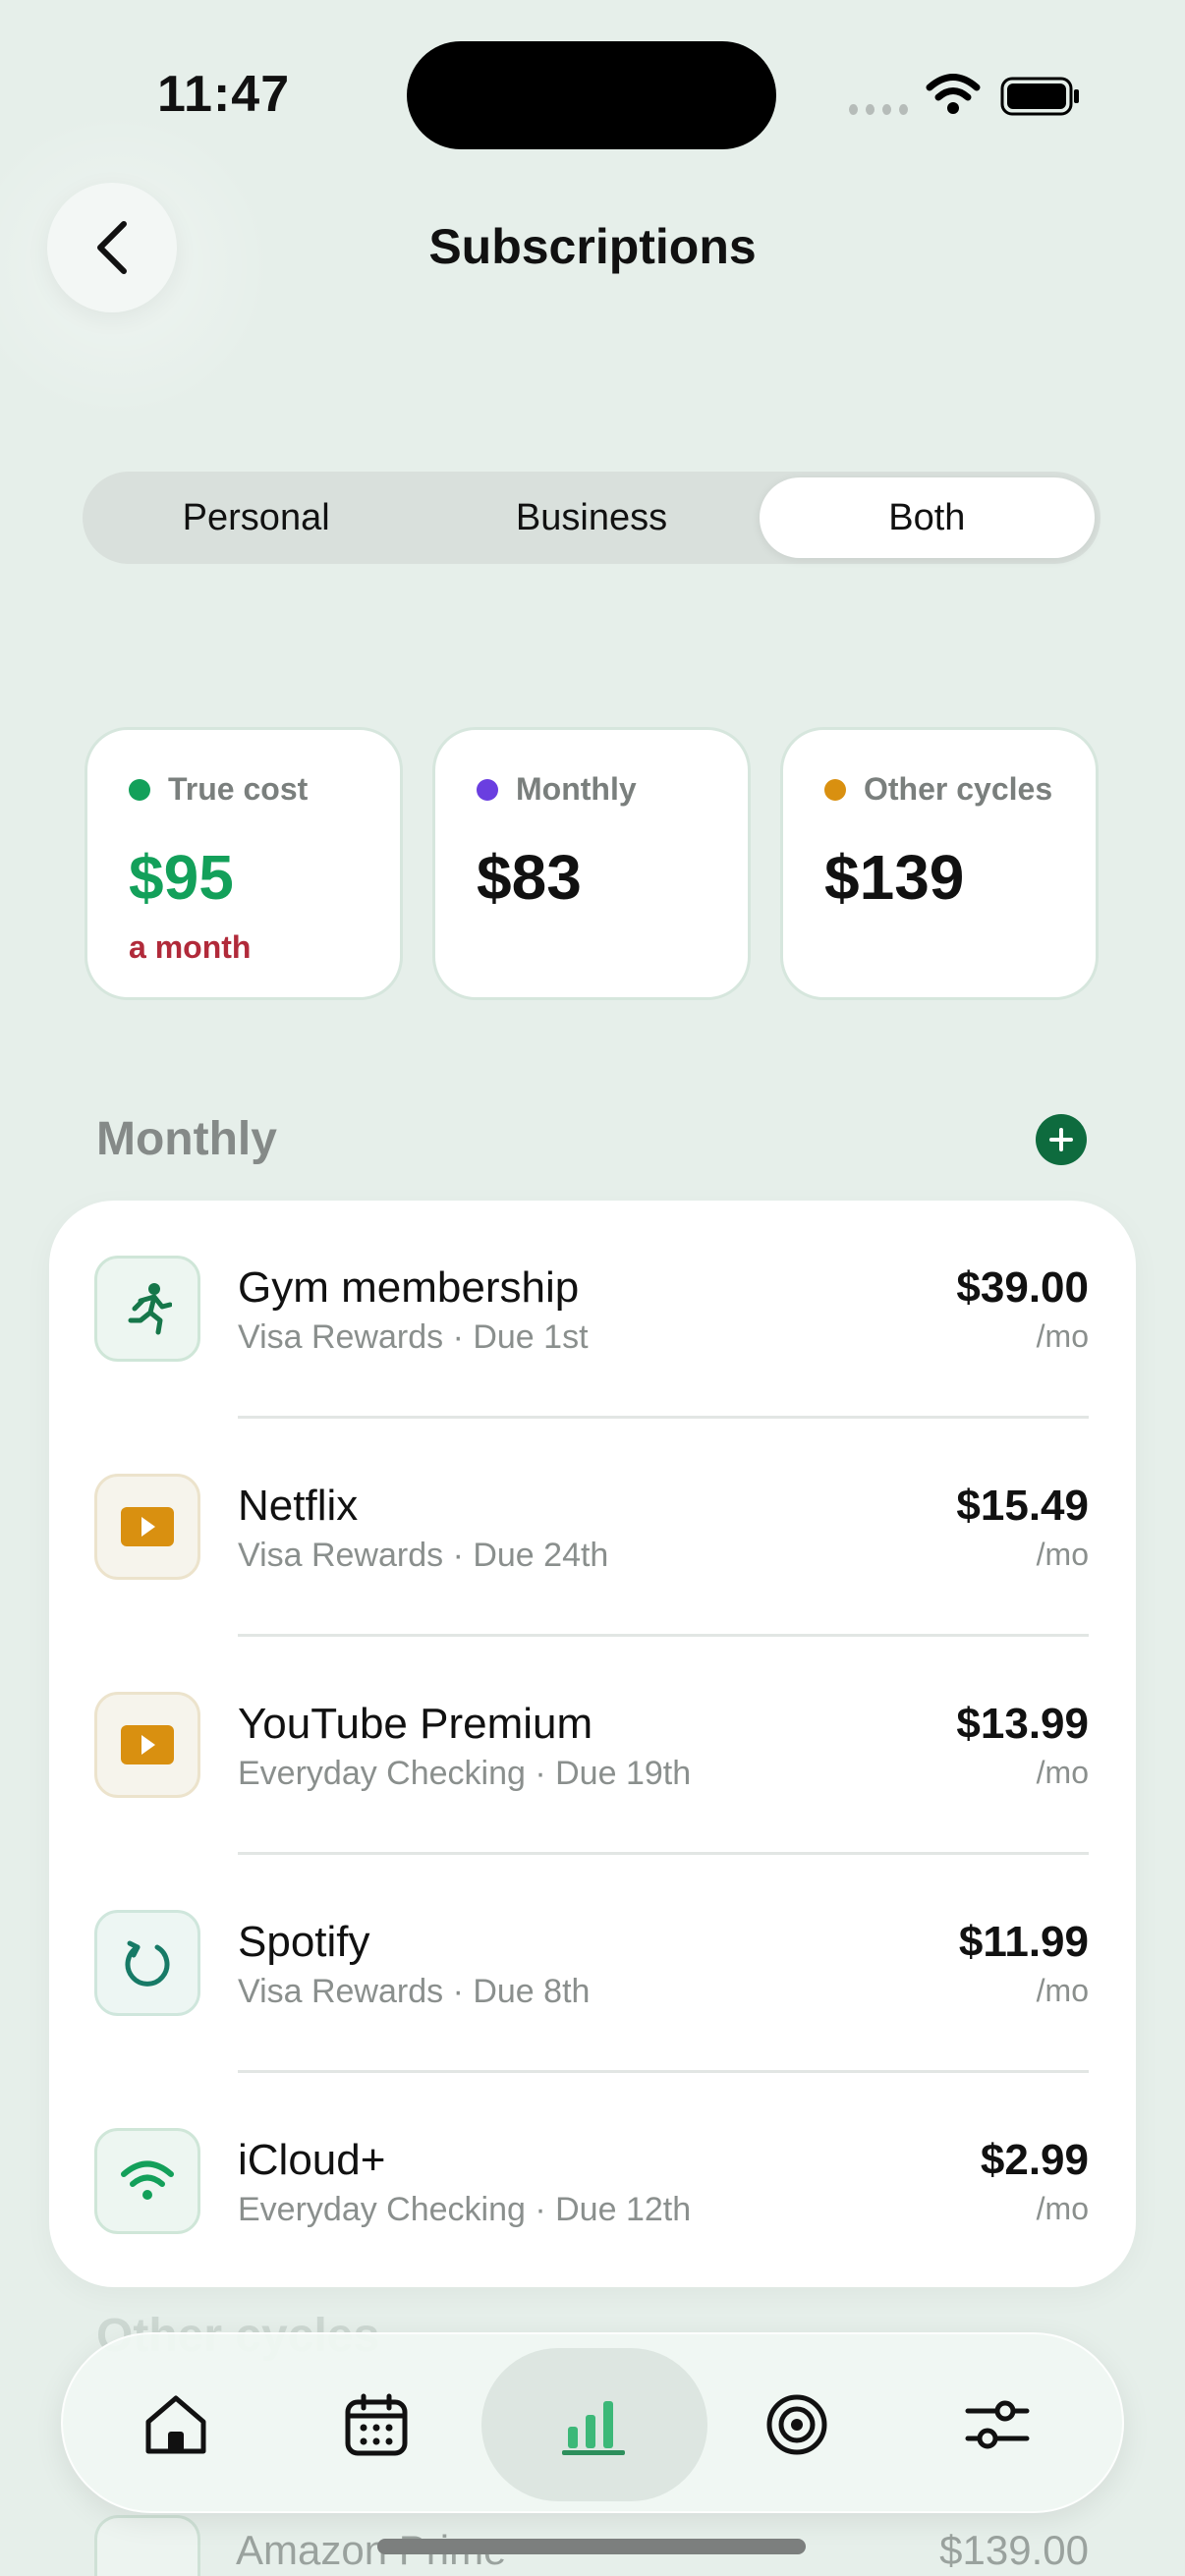  What do you see at coordinates (1024, 1942) in the screenshot?
I see `subscription-amount: $11.99` at bounding box center [1024, 1942].